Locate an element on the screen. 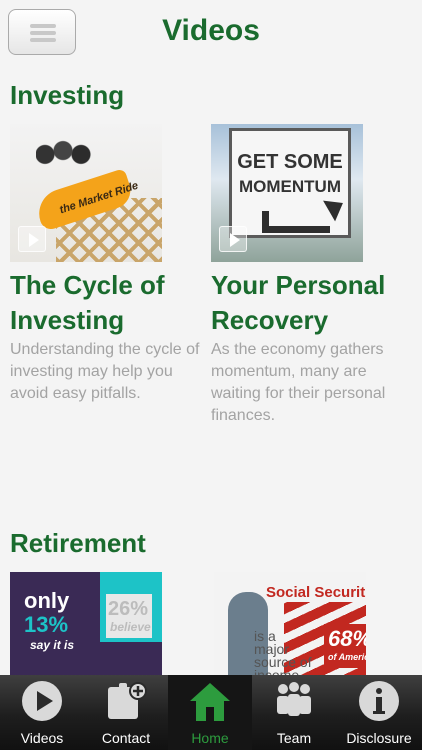 The image size is (422, 750). thumb-text: 68% of Americ is located at coordinates (345, 646).